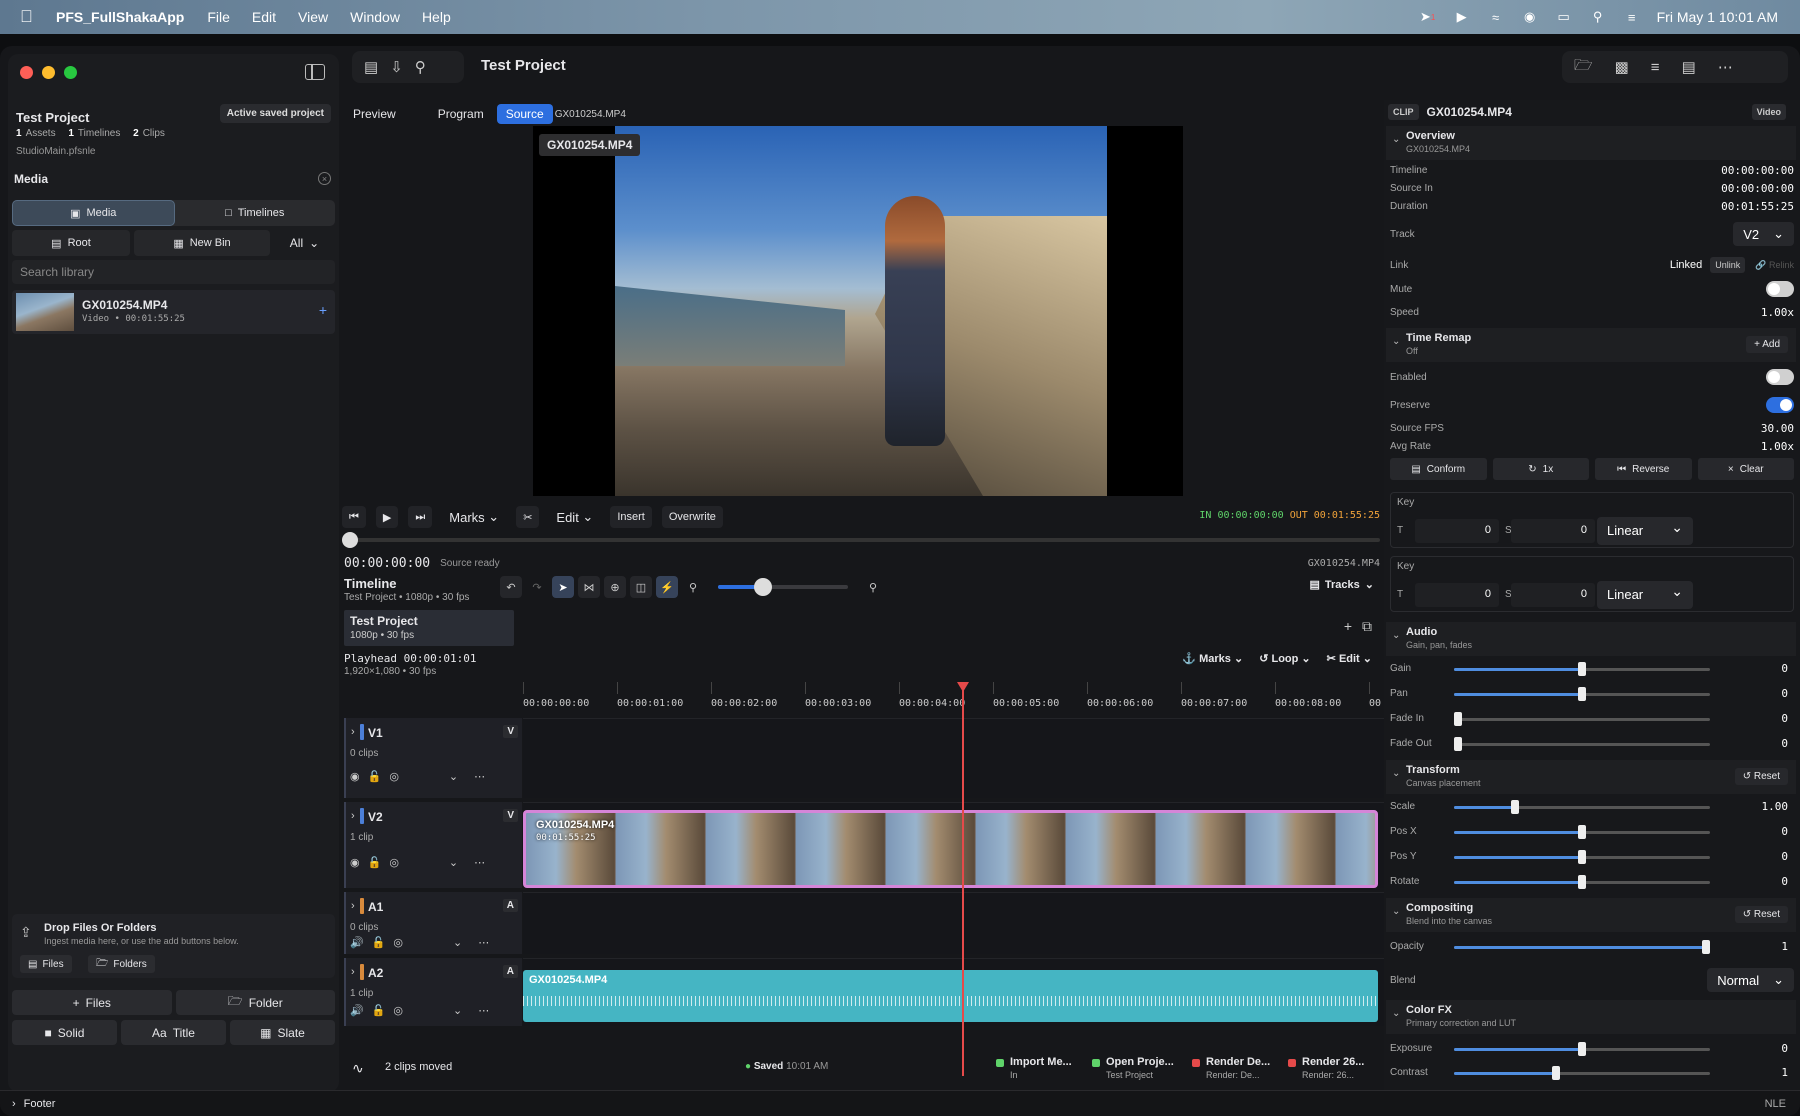 The height and width of the screenshot is (1116, 1800). What do you see at coordinates (354, 517) in the screenshot?
I see `step-back-button: ⏮` at bounding box center [354, 517].